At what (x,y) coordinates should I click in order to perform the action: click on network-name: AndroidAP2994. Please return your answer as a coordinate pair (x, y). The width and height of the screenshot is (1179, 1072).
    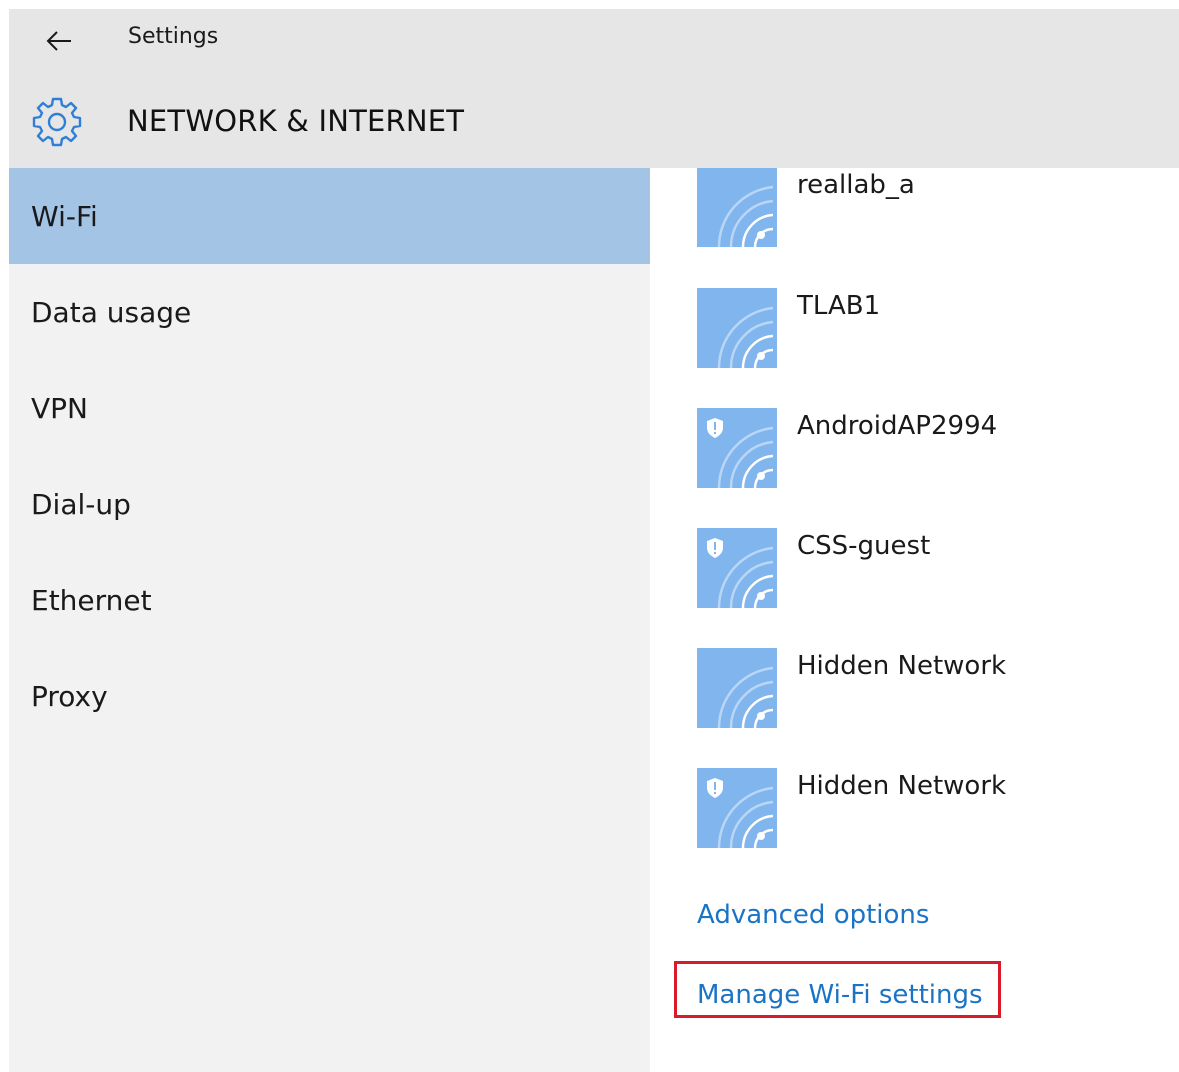
    Looking at the image, I should click on (897, 426).